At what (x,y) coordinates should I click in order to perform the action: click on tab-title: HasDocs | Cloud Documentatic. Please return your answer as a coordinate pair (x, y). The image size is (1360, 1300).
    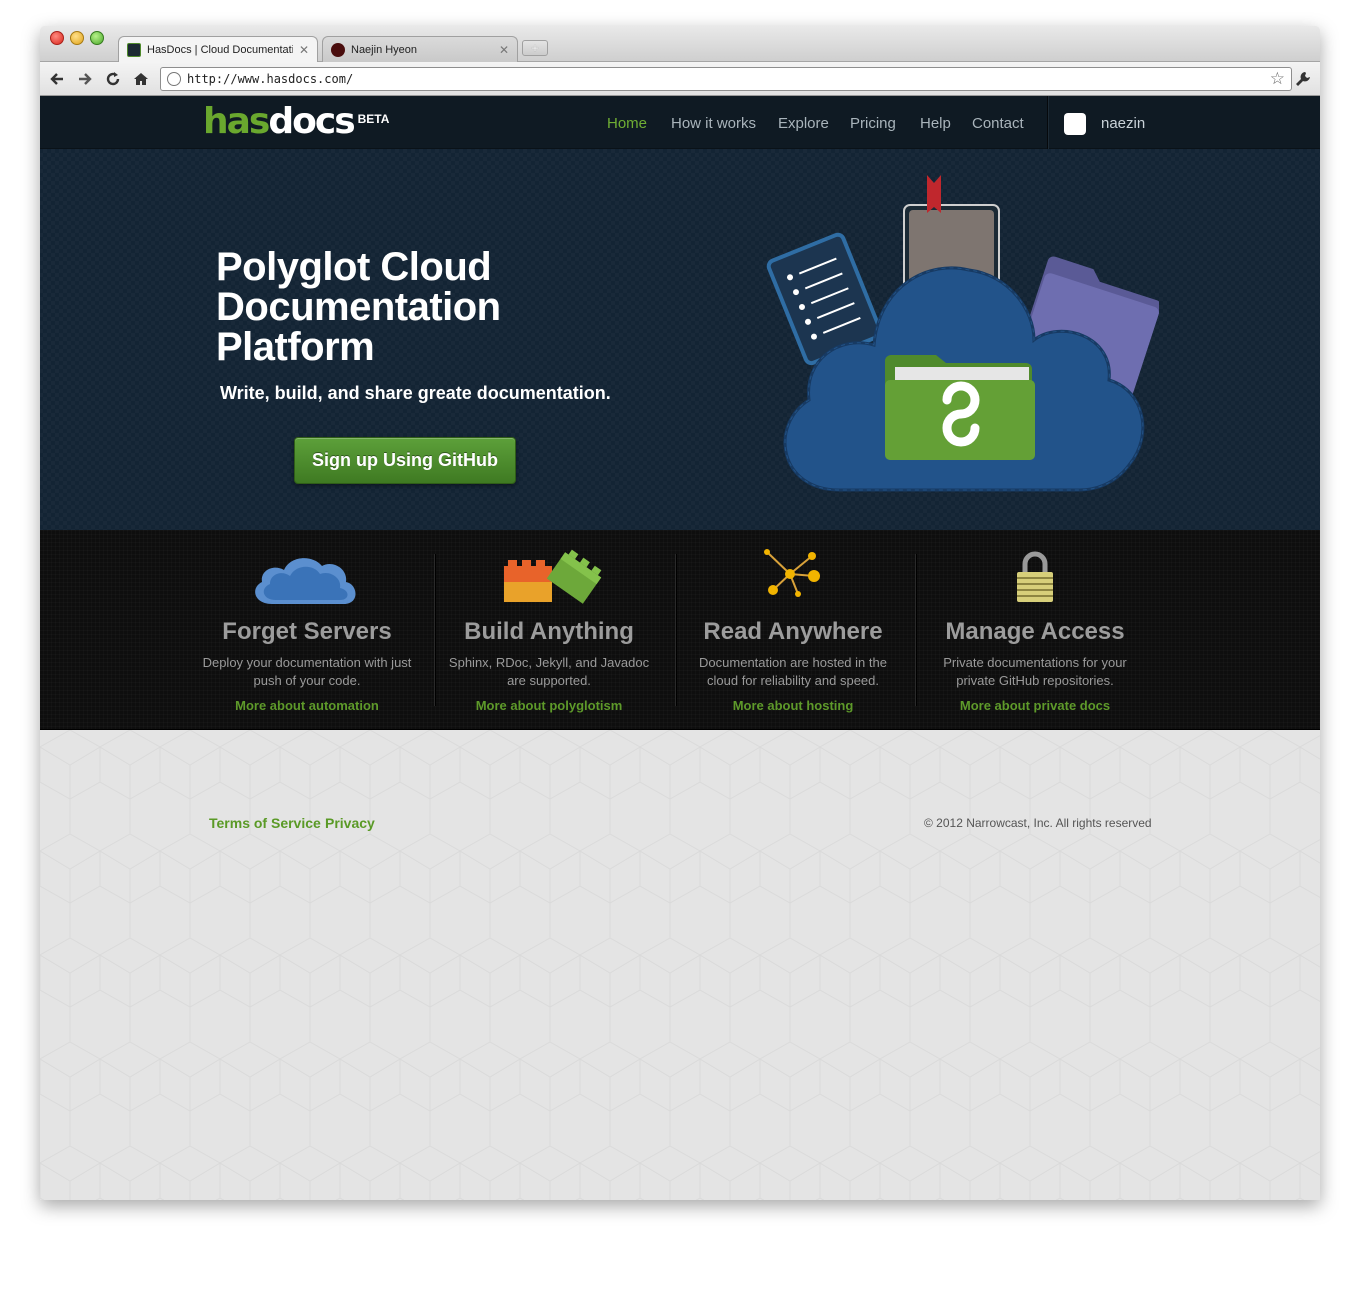
    Looking at the image, I should click on (220, 49).